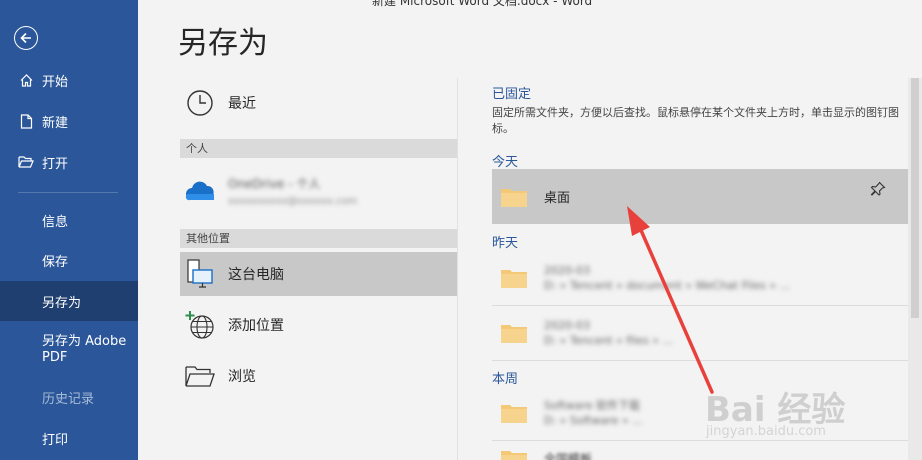  Describe the element at coordinates (766, 431) in the screenshot. I see `watermark-url: jingyan.baidu.com` at that location.